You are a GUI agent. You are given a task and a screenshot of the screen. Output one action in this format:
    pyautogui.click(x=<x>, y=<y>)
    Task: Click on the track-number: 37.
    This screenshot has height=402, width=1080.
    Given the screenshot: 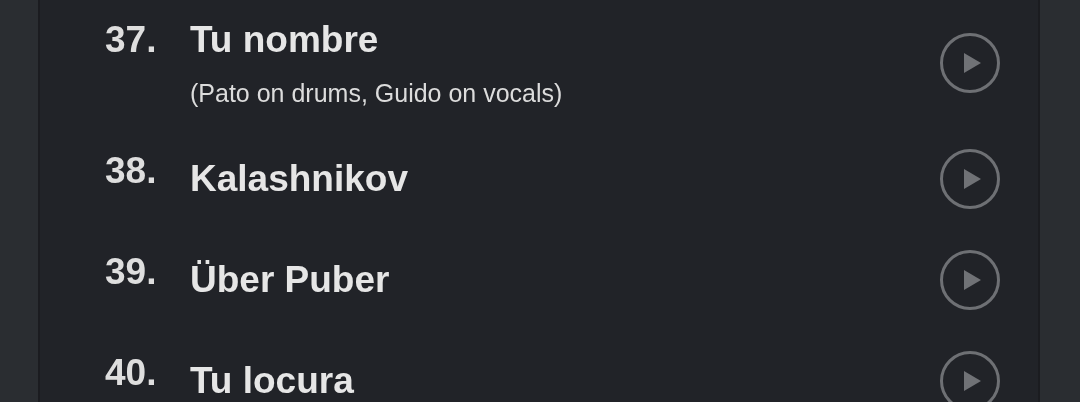 What is the action you would take?
    pyautogui.click(x=131, y=40)
    